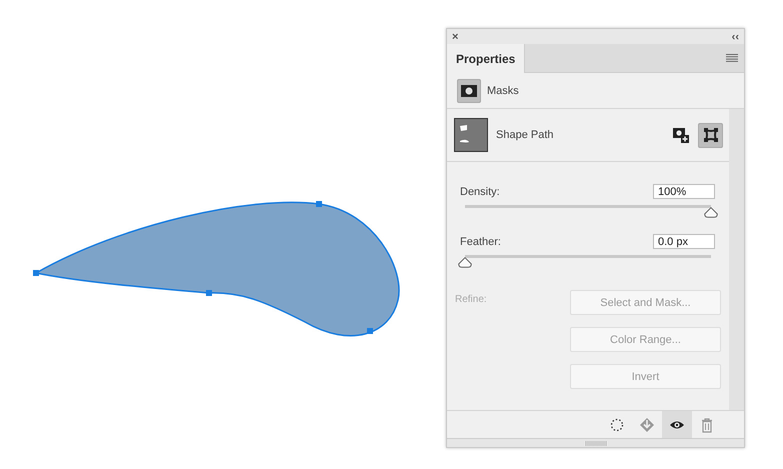 Image resolution: width=783 pixels, height=469 pixels. I want to click on vector-mask-icon, so click(710, 135).